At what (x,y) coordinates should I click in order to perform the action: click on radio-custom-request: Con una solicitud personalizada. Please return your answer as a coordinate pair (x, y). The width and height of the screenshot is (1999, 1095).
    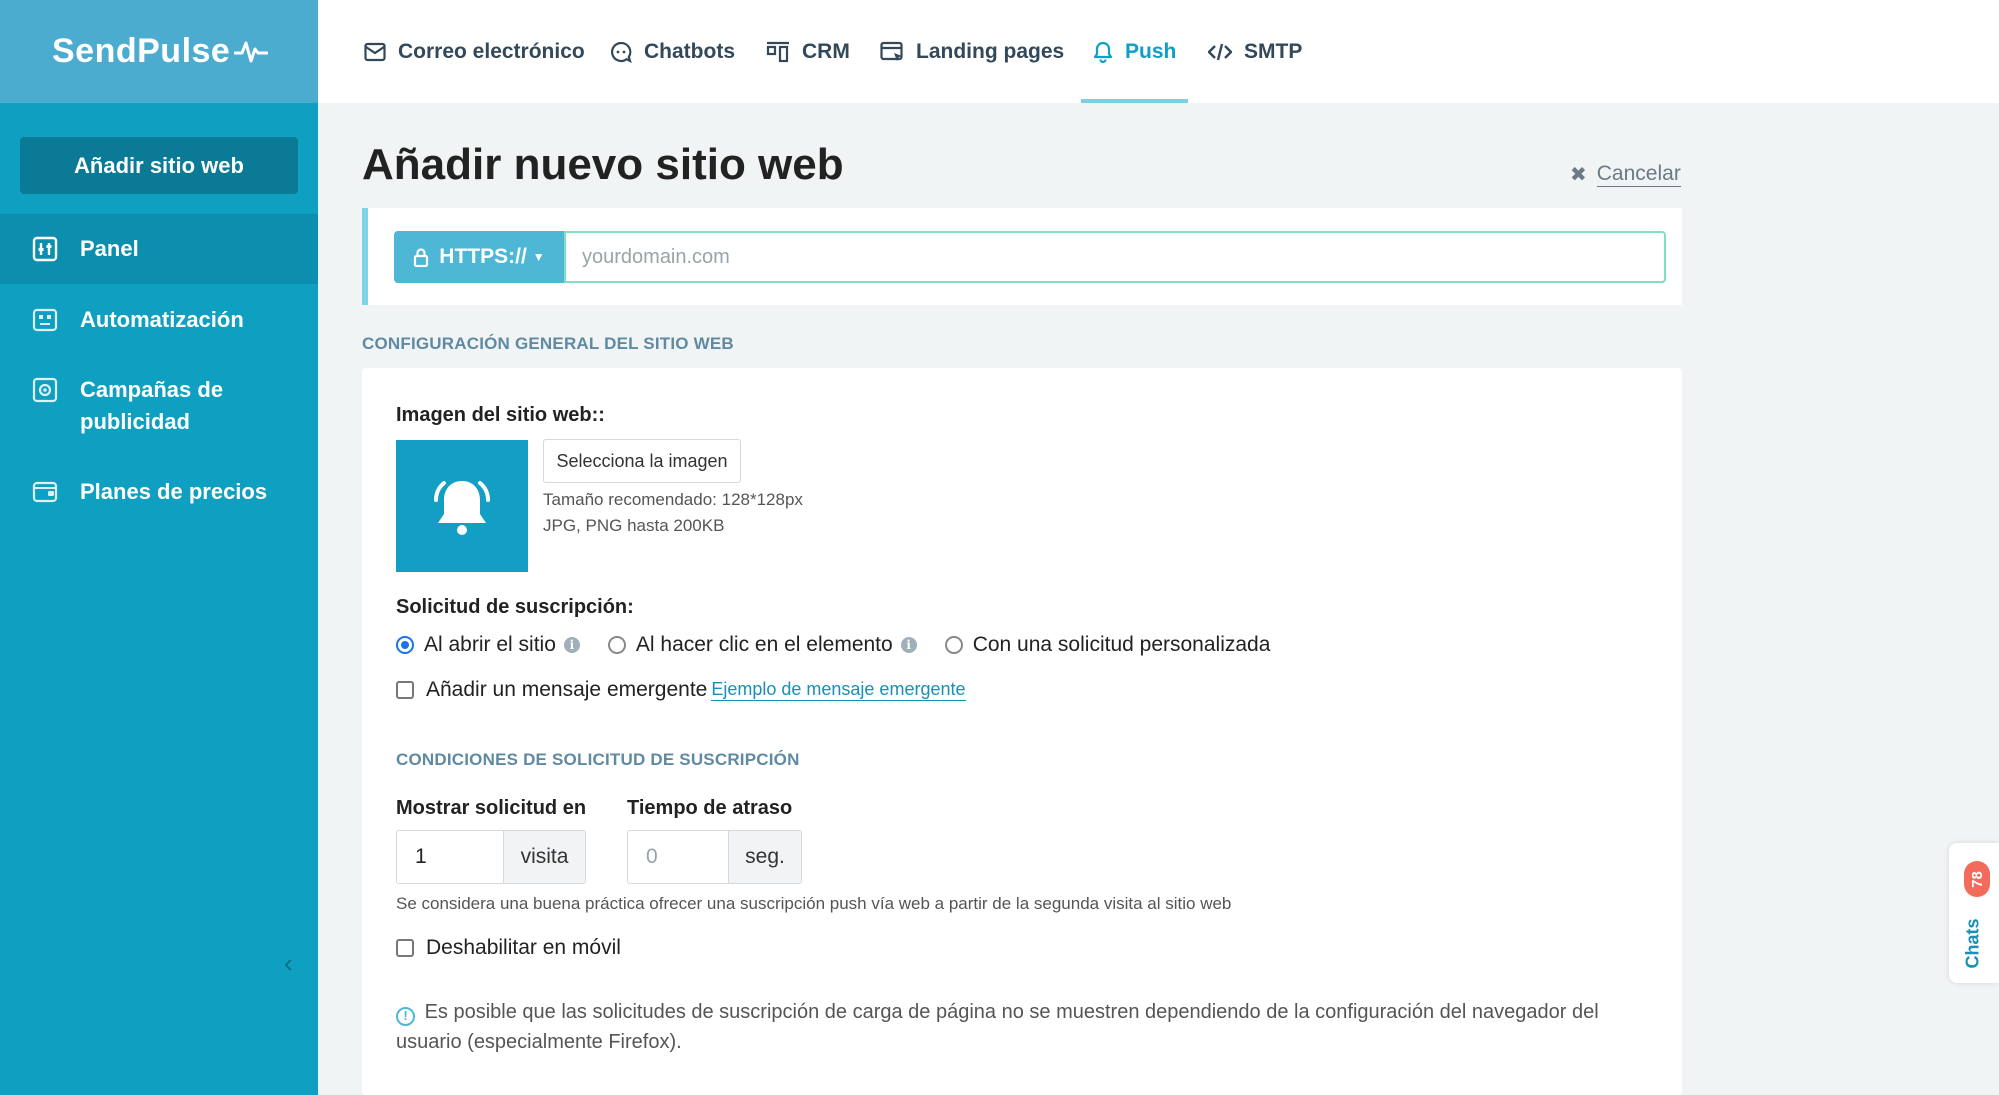
    Looking at the image, I should click on (1107, 645).